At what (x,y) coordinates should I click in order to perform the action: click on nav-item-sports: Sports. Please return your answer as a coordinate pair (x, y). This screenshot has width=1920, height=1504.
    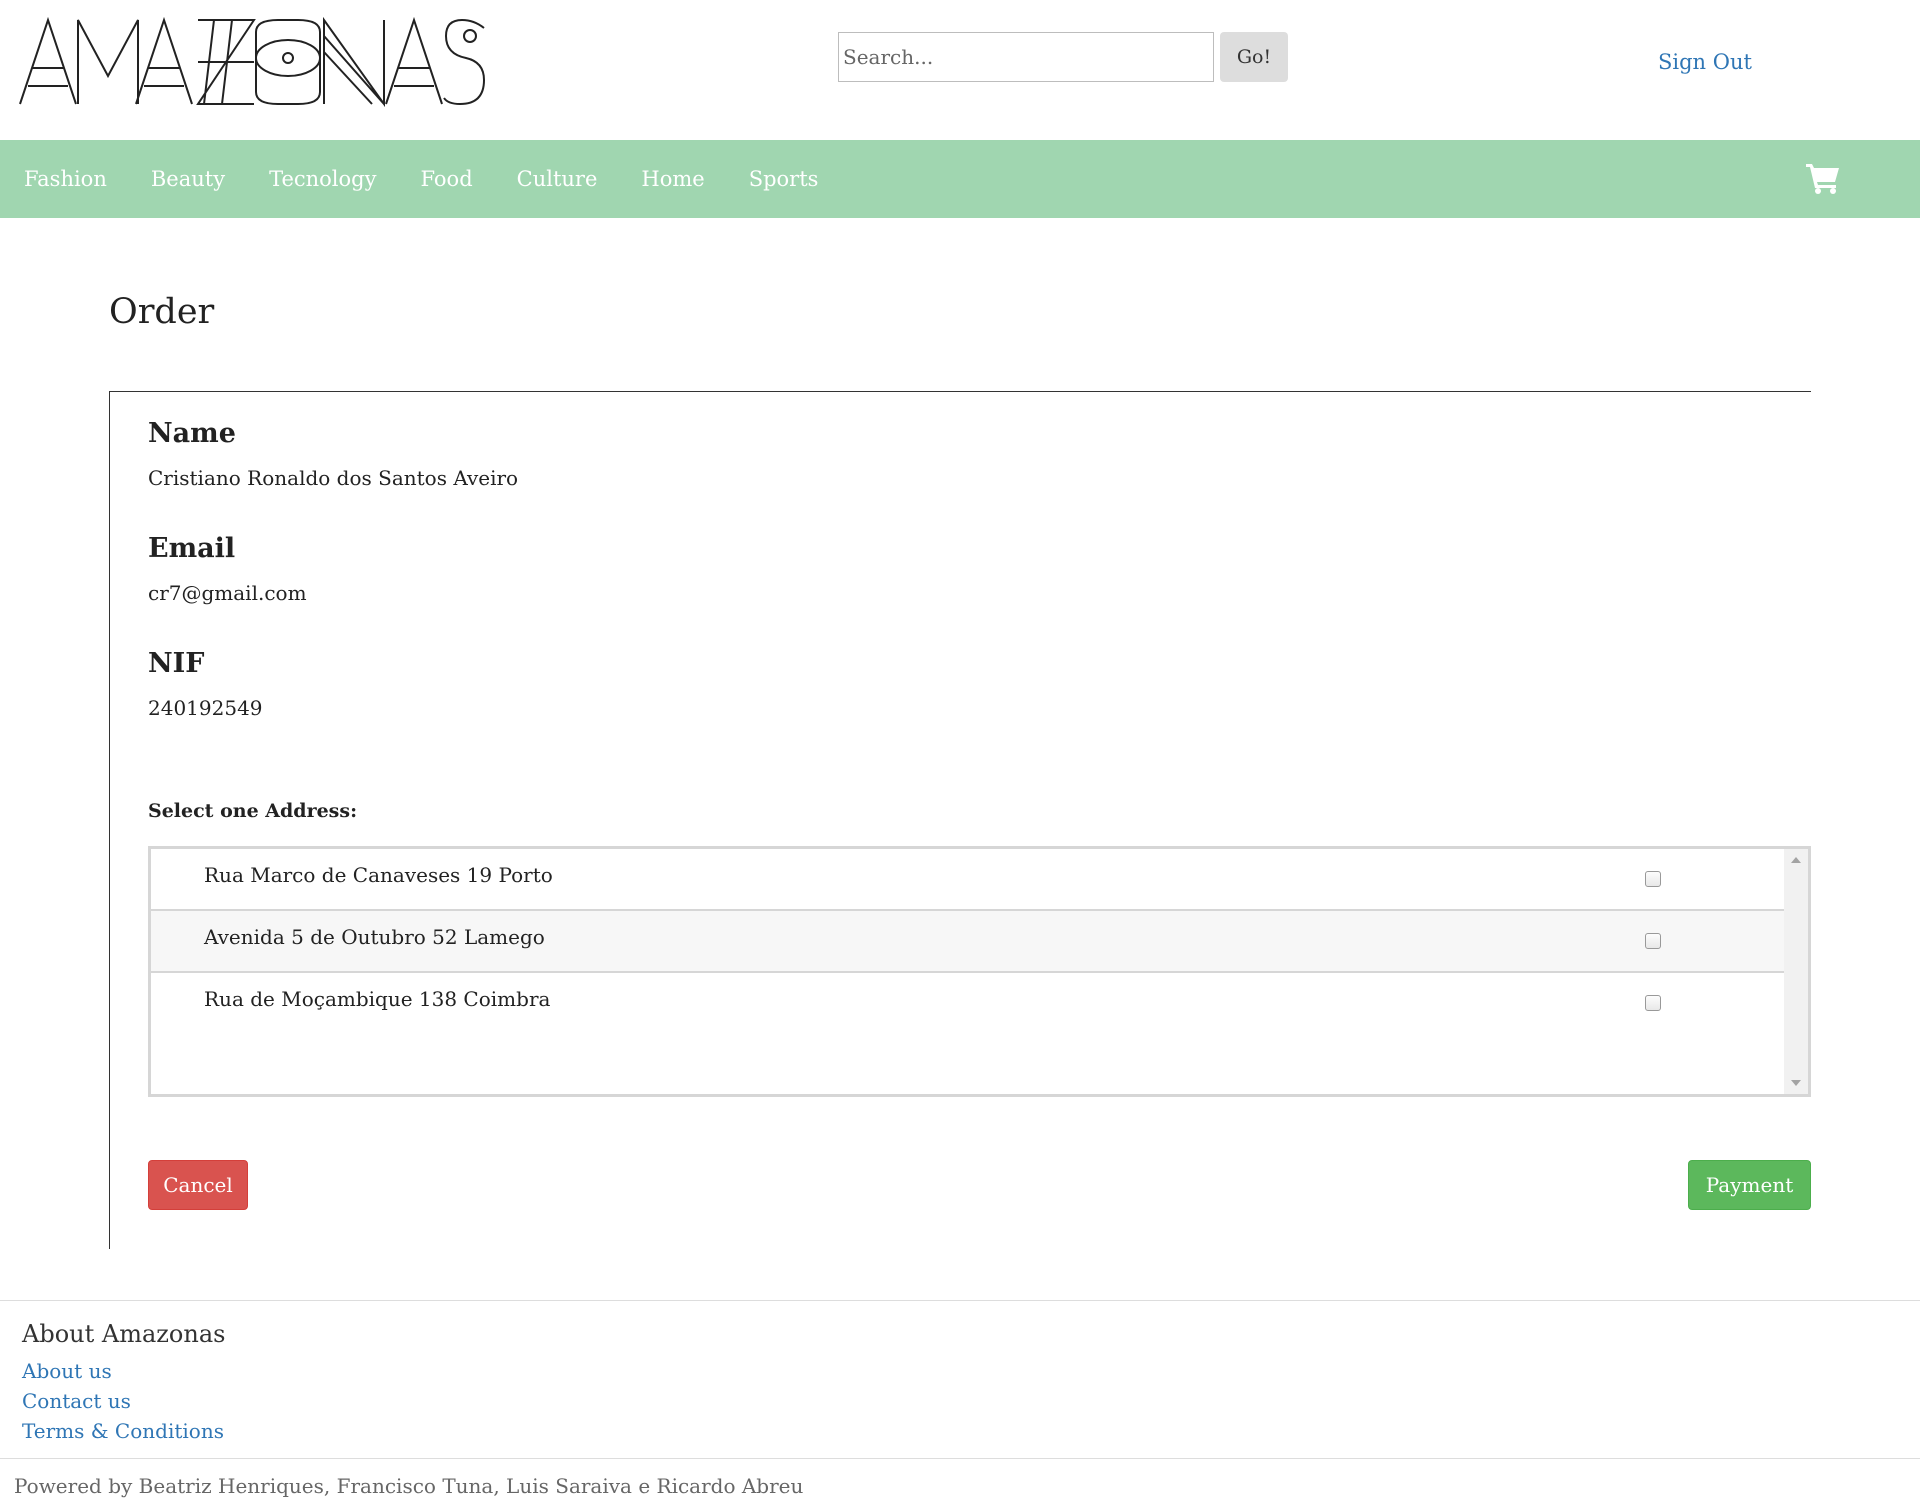
    Looking at the image, I should click on (784, 179).